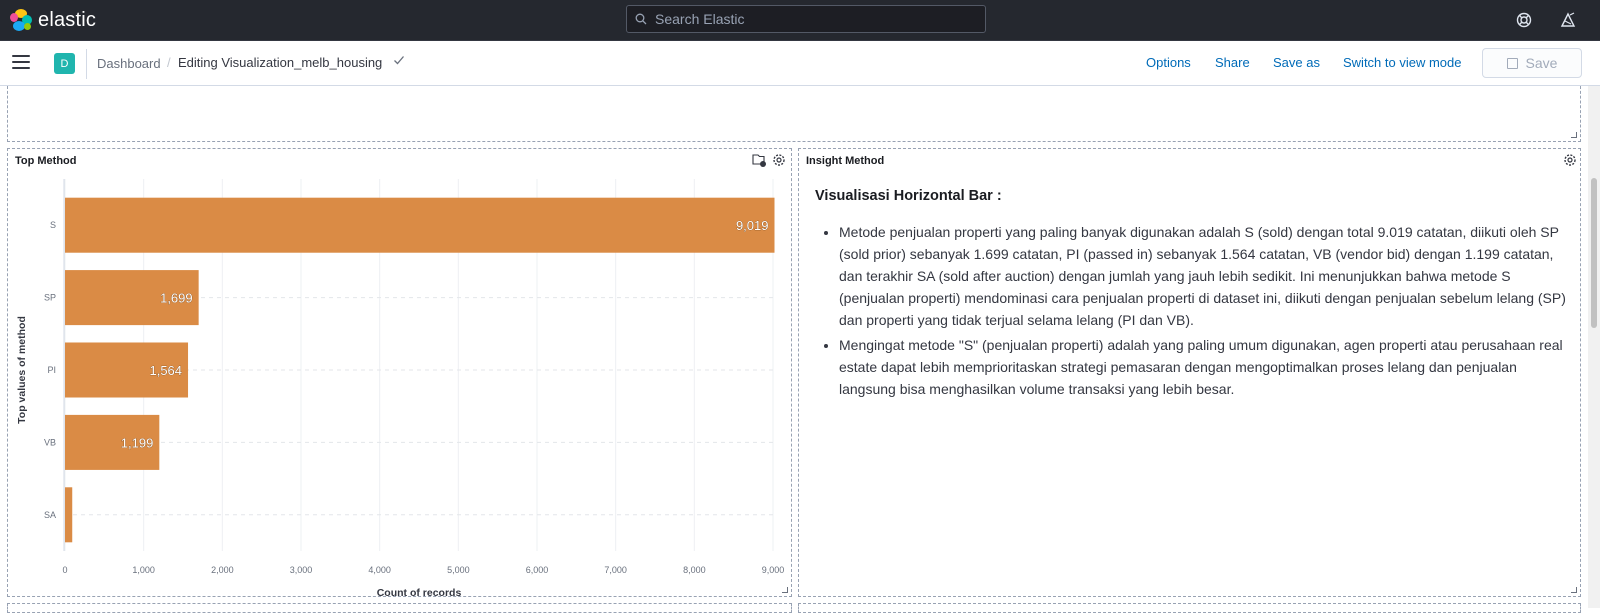 The width and height of the screenshot is (1600, 613). What do you see at coordinates (301, 570) in the screenshot?
I see `x-tick-label: 3,000` at bounding box center [301, 570].